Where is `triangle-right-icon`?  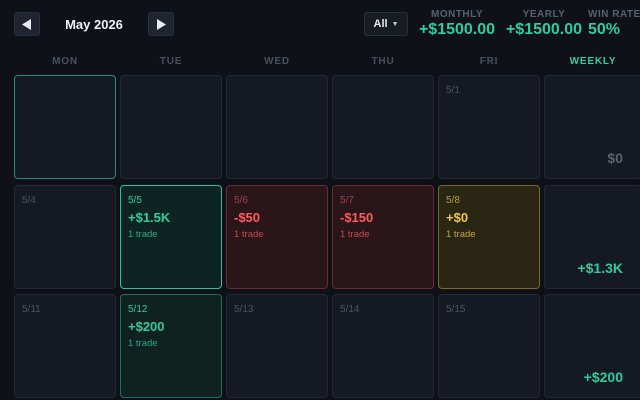 triangle-right-icon is located at coordinates (161, 24).